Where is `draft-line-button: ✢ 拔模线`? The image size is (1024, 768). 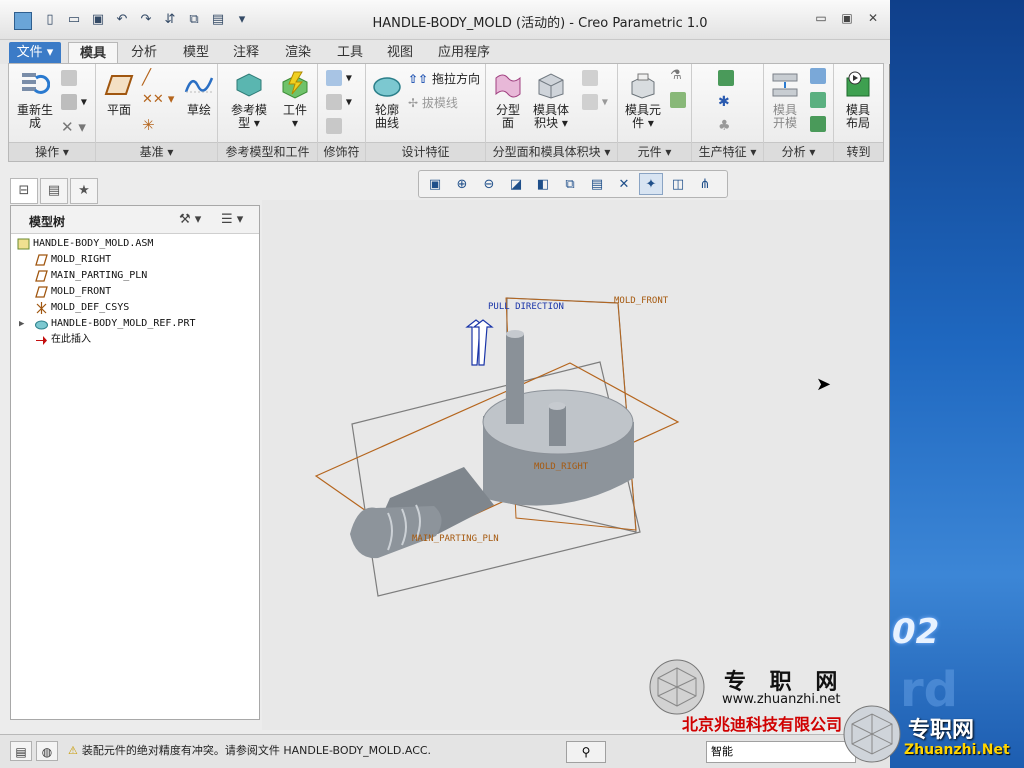
draft-line-button: ✢ 拔模线 is located at coordinates (433, 102).